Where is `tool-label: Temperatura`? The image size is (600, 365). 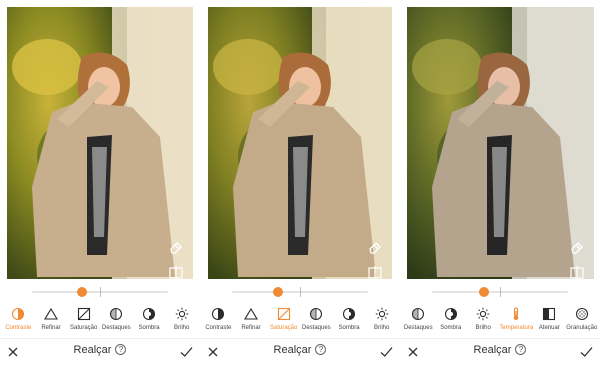 tool-label: Temperatura is located at coordinates (516, 328).